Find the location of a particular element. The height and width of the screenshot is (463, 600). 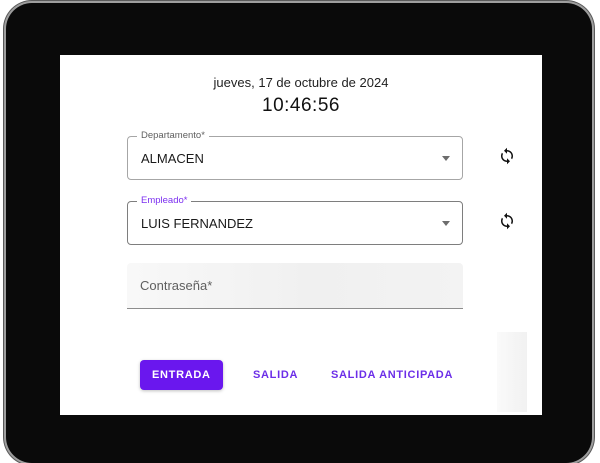

password-input is located at coordinates (295, 285).